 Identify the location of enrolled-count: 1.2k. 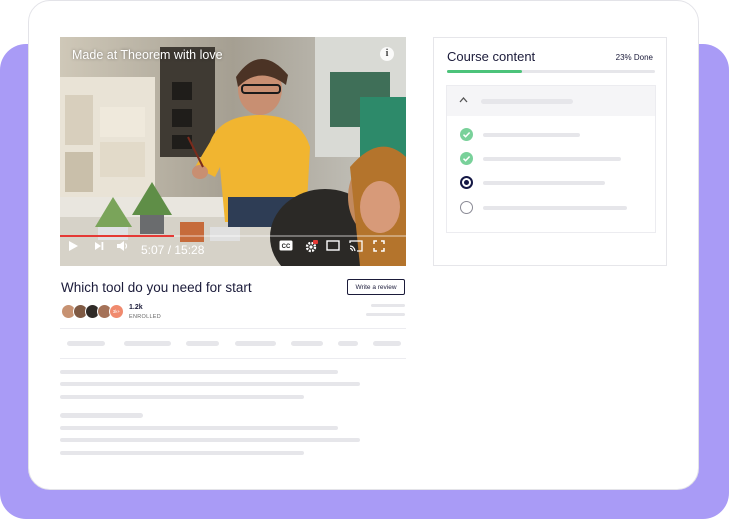
(136, 307).